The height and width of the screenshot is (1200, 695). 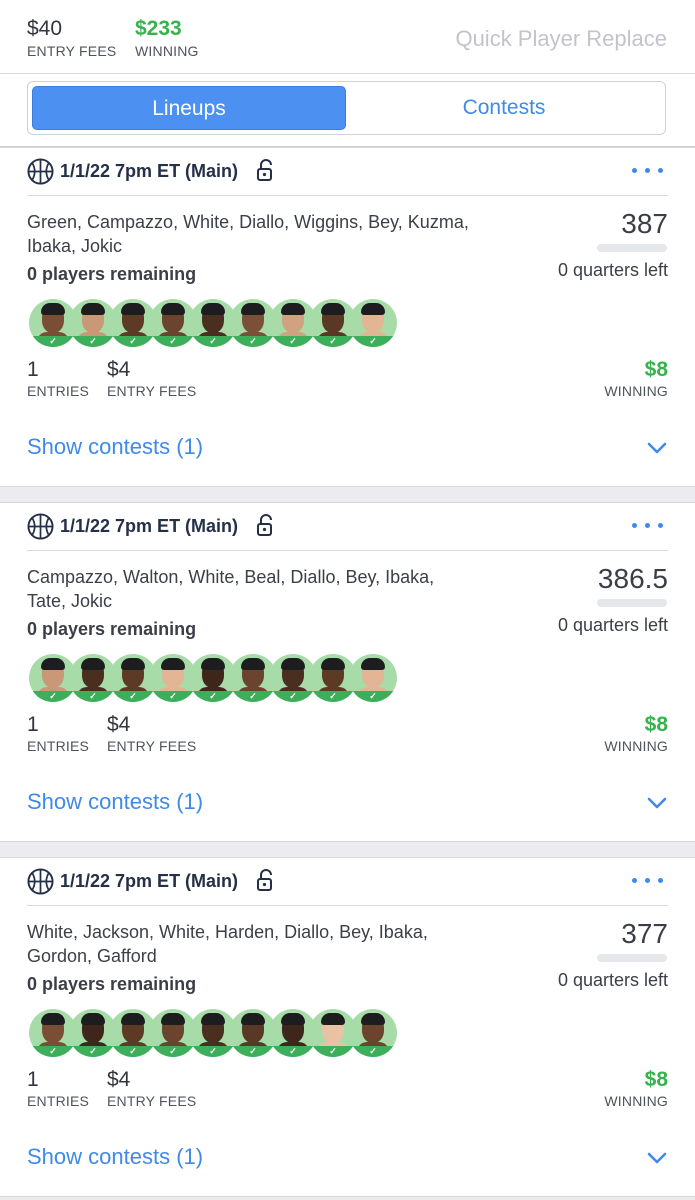 What do you see at coordinates (644, 933) in the screenshot?
I see `lineup-score: 377` at bounding box center [644, 933].